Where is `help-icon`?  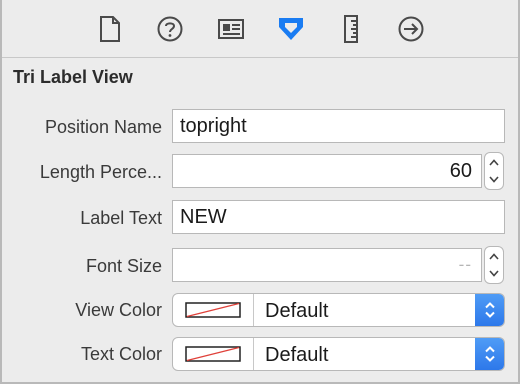
help-icon is located at coordinates (170, 29).